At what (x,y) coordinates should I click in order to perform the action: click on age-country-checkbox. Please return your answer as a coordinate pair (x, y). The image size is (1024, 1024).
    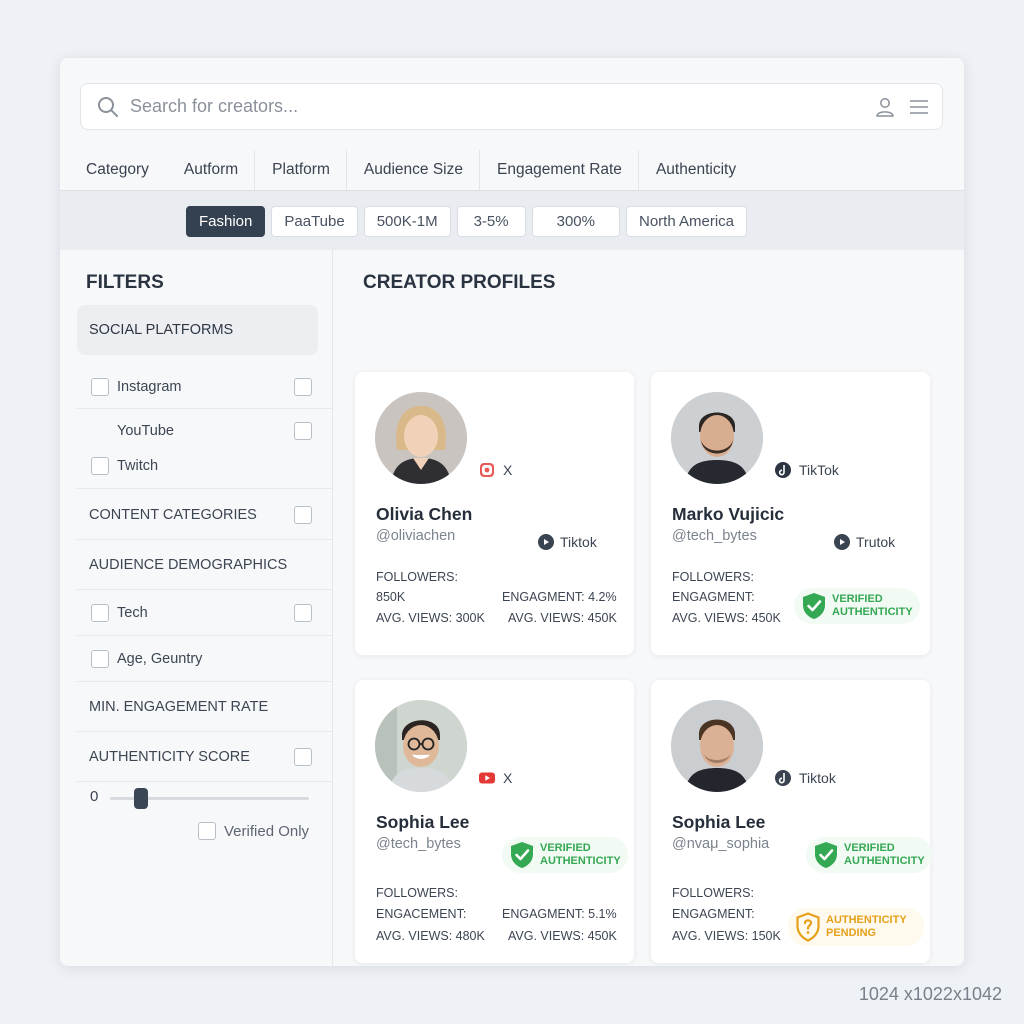
    Looking at the image, I should click on (100, 658).